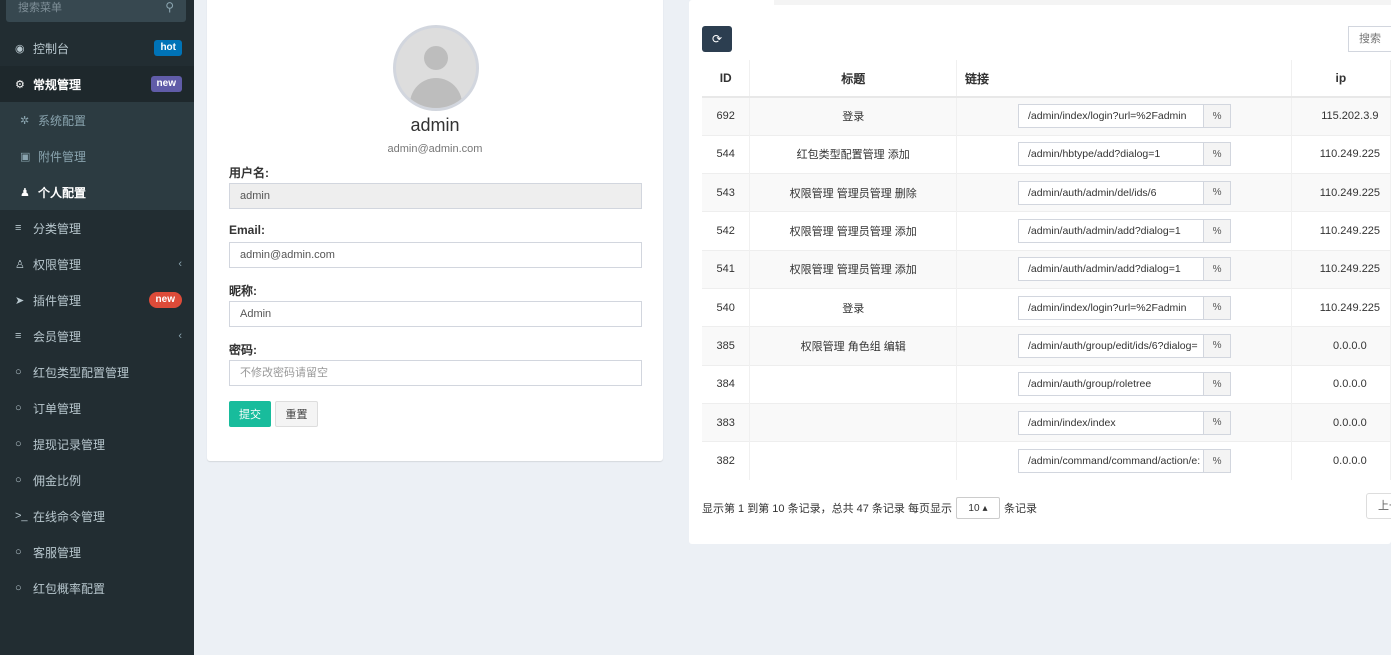  I want to click on table-row: 383/admin/index/index% 0.0.0.0, so click(1046, 422).